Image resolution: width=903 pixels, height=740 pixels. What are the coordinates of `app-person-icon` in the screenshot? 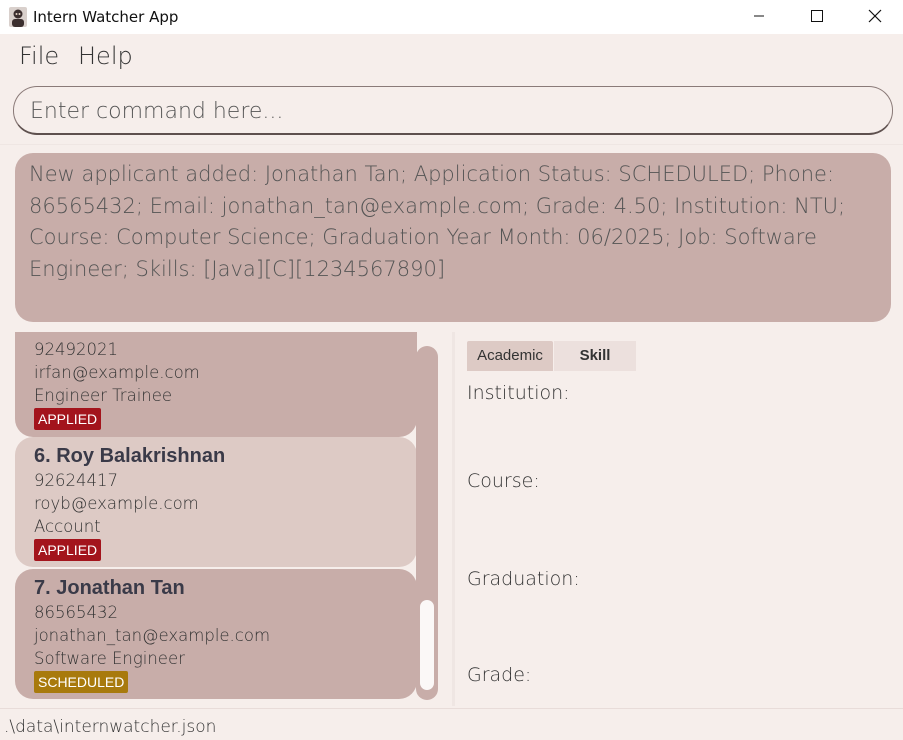 It's located at (18, 17).